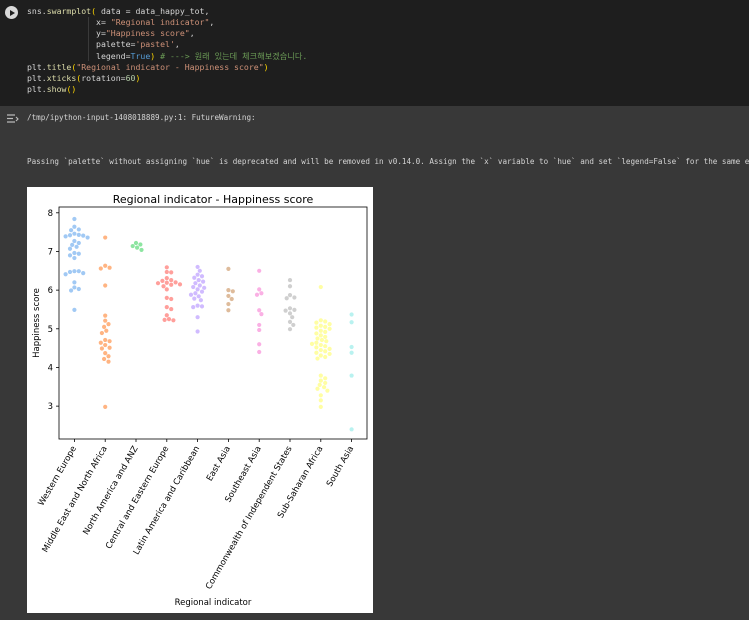 The height and width of the screenshot is (620, 749). I want to click on code-line: plt.show(), so click(167, 89).